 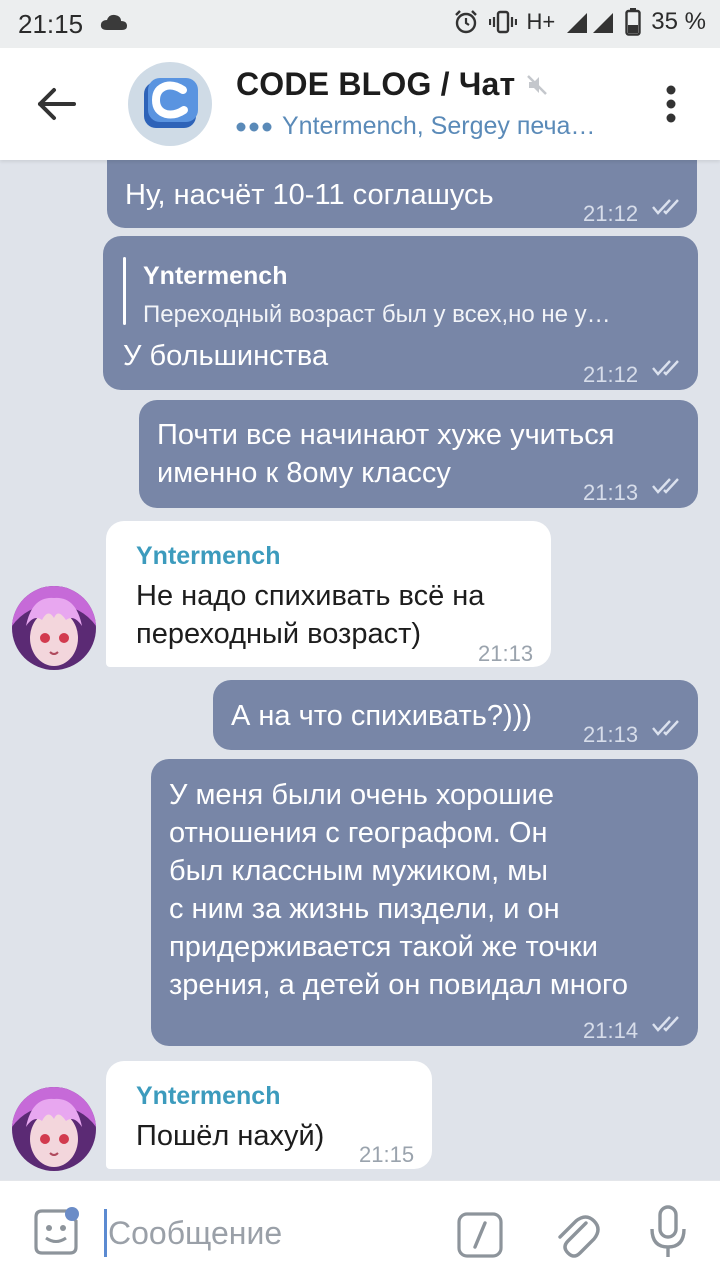 I want to click on cloud-icon, so click(x=113, y=22).